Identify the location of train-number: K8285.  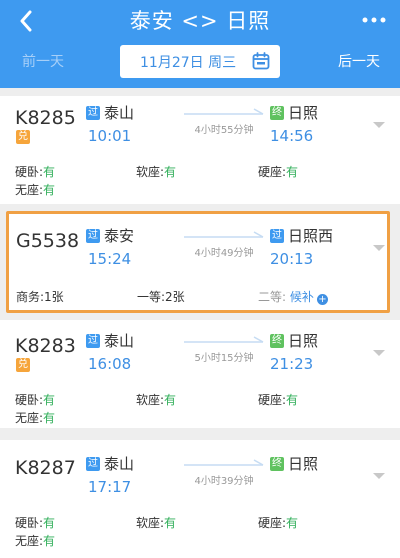
(45, 118).